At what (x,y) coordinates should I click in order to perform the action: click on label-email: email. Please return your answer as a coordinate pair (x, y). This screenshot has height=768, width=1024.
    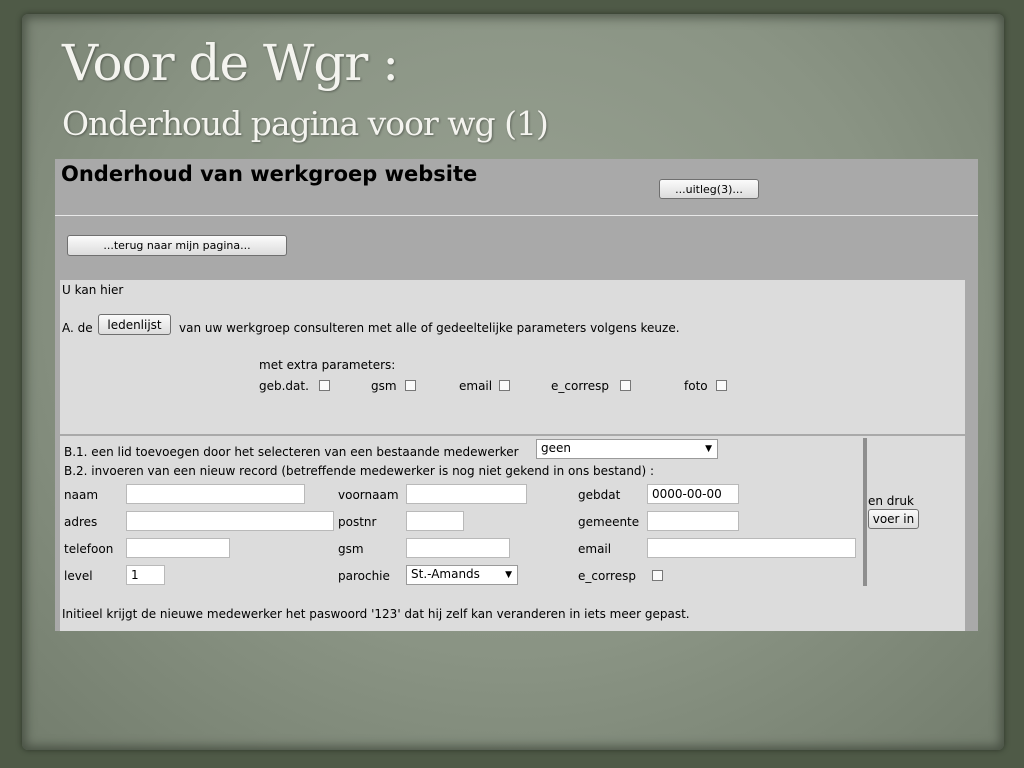
    Looking at the image, I should click on (595, 549).